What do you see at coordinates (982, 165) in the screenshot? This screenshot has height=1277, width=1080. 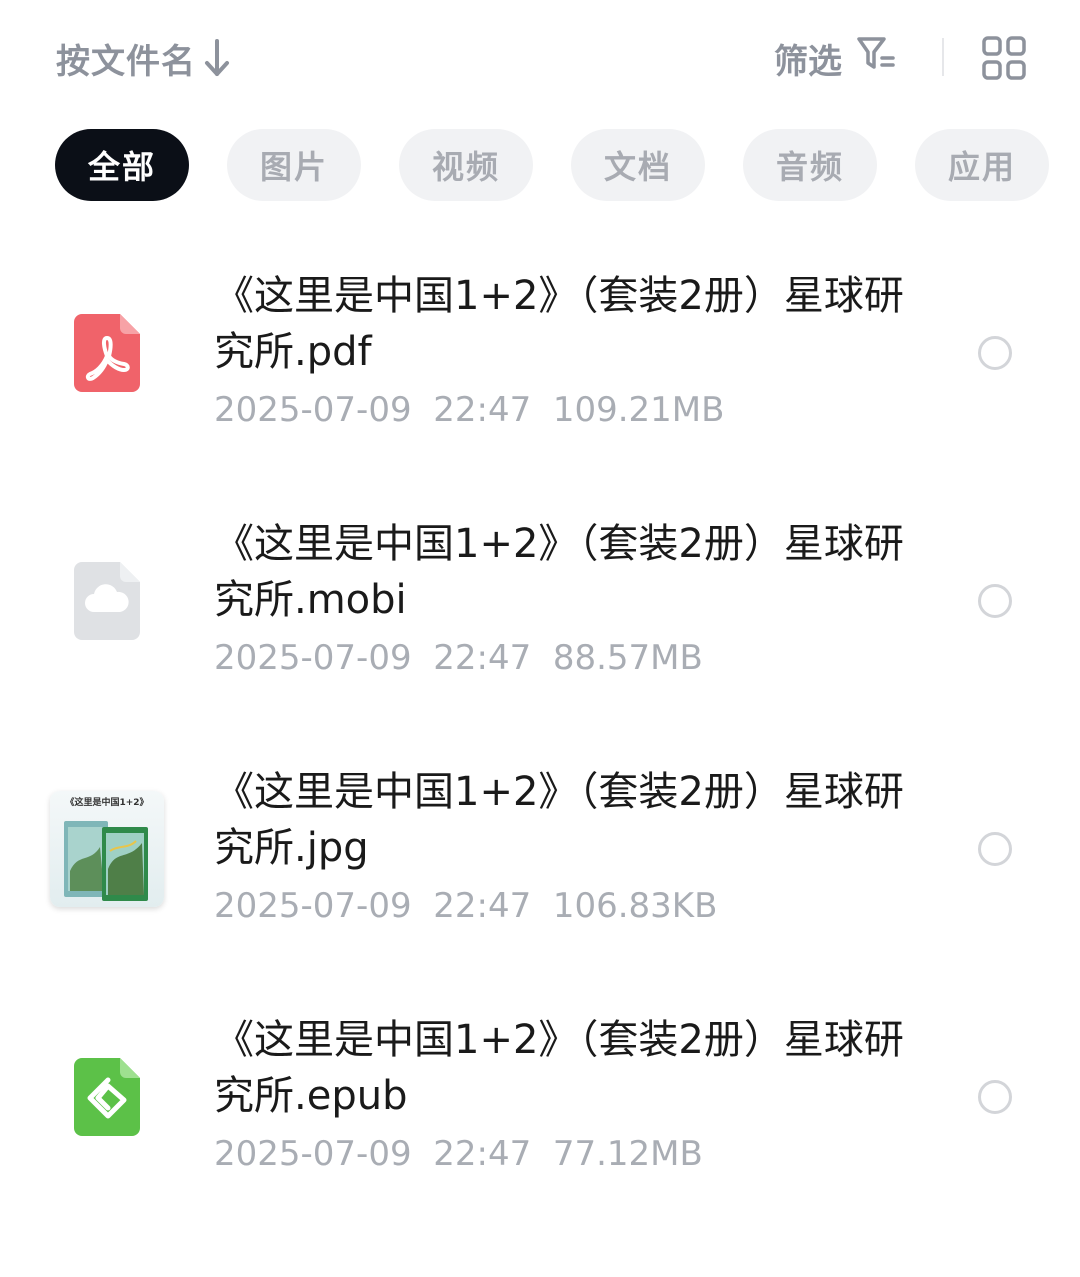 I see `tab-apps: 应用` at bounding box center [982, 165].